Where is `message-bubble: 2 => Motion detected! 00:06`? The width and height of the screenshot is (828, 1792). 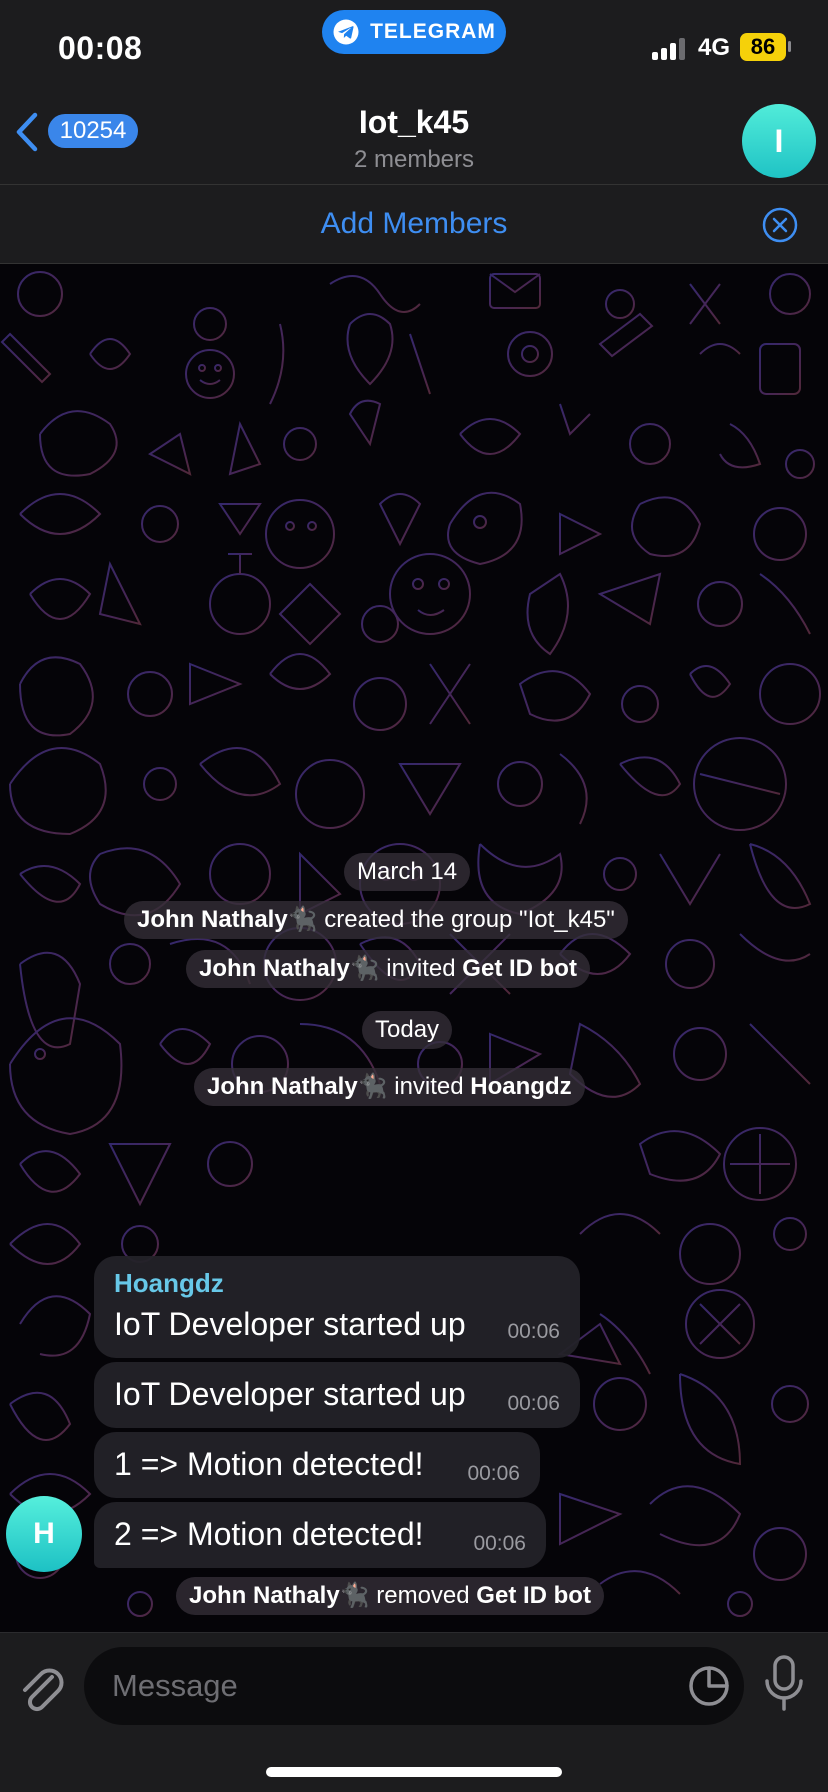 message-bubble: 2 => Motion detected! 00:06 is located at coordinates (320, 1535).